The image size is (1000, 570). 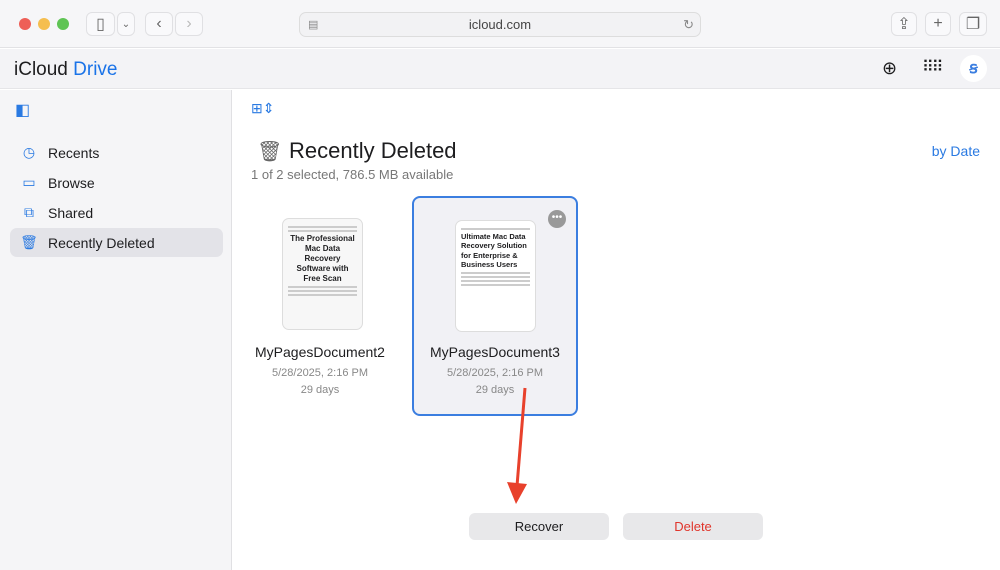 What do you see at coordinates (956, 151) in the screenshot?
I see `sort-button: by Date` at bounding box center [956, 151].